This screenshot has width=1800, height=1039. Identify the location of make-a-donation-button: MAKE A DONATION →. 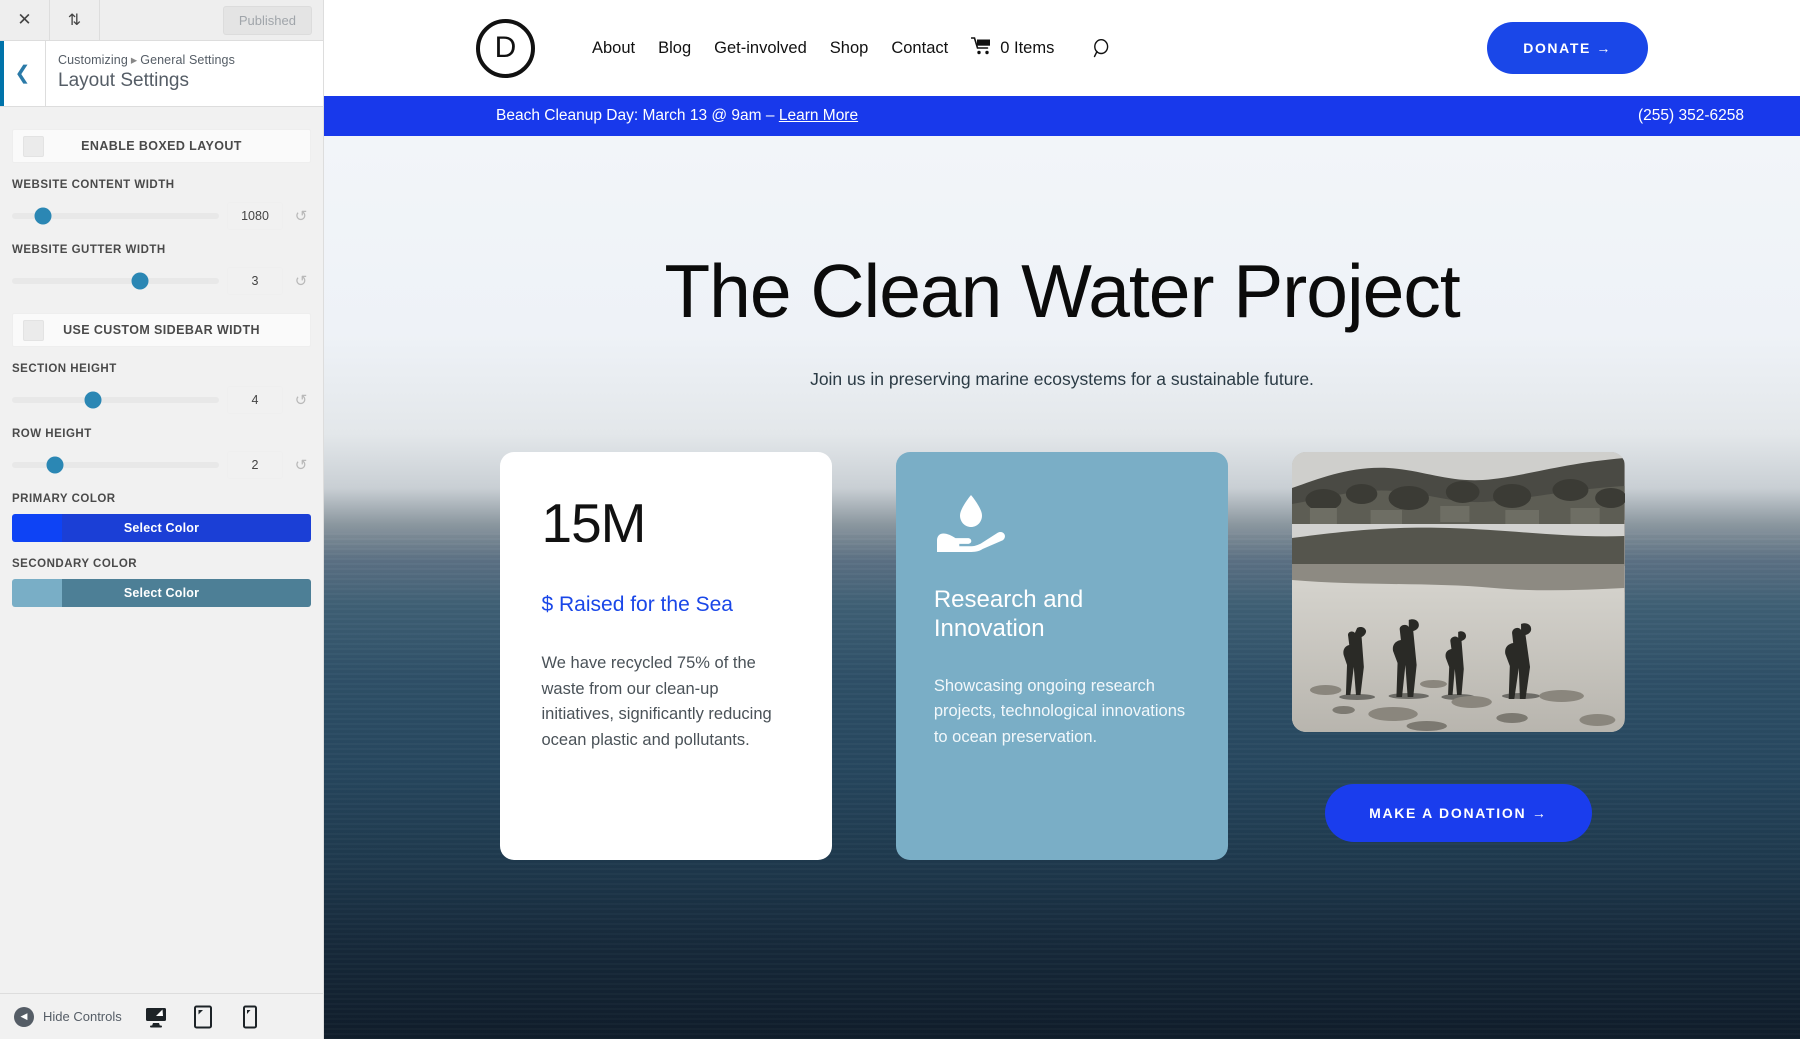
(1458, 813).